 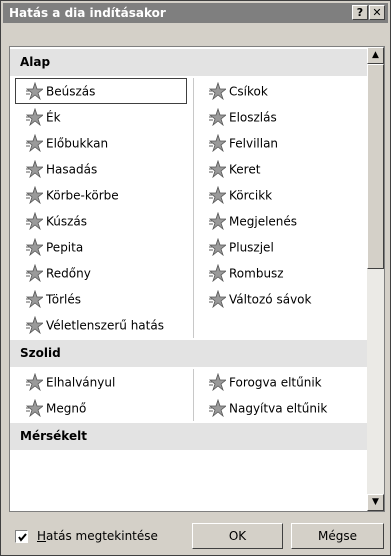 What do you see at coordinates (245, 169) in the screenshot?
I see `effect-item-label: Keret` at bounding box center [245, 169].